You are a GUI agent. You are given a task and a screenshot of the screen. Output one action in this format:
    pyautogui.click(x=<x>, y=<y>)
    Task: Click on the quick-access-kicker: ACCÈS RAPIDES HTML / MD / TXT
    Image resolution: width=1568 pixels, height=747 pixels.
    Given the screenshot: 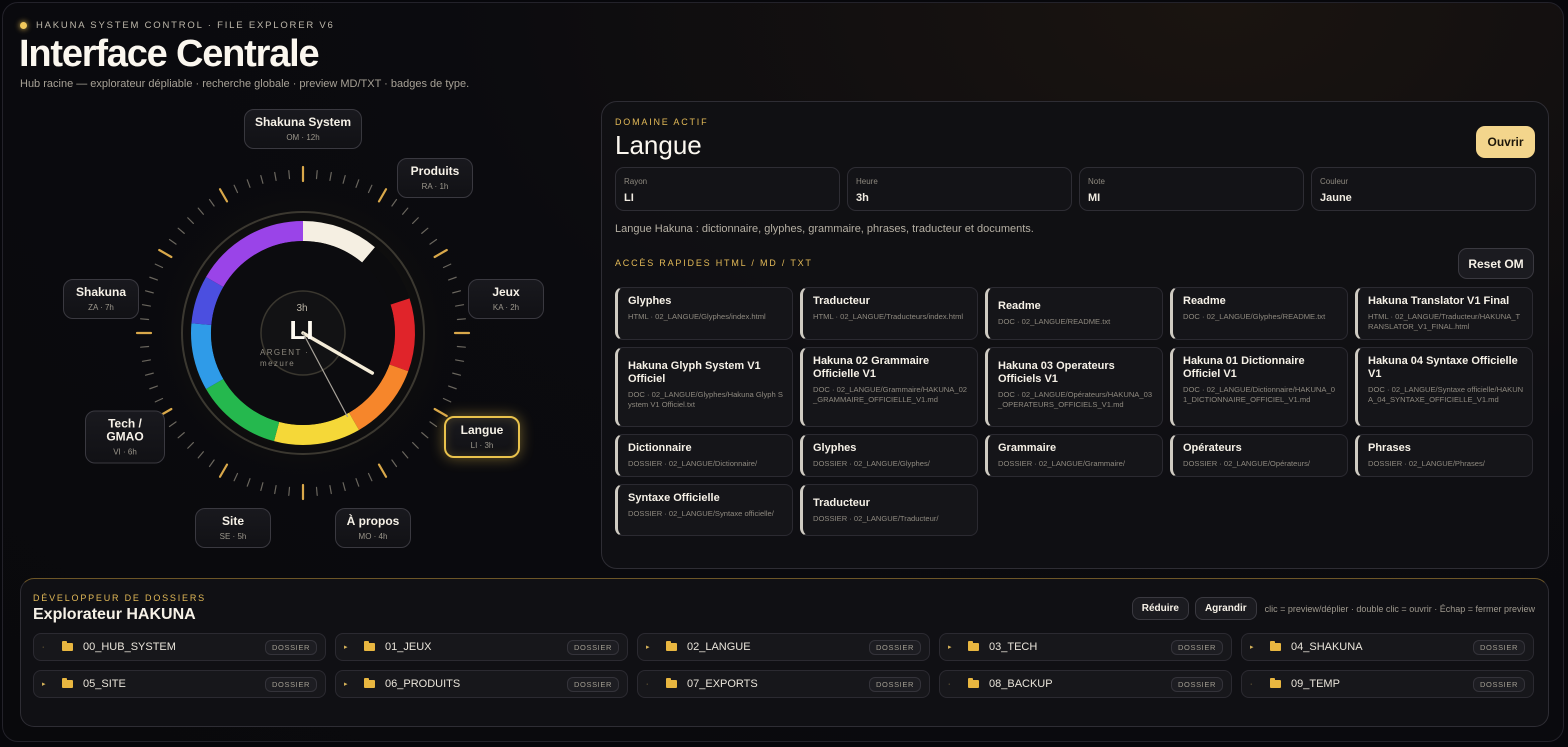 What is the action you would take?
    pyautogui.click(x=714, y=263)
    